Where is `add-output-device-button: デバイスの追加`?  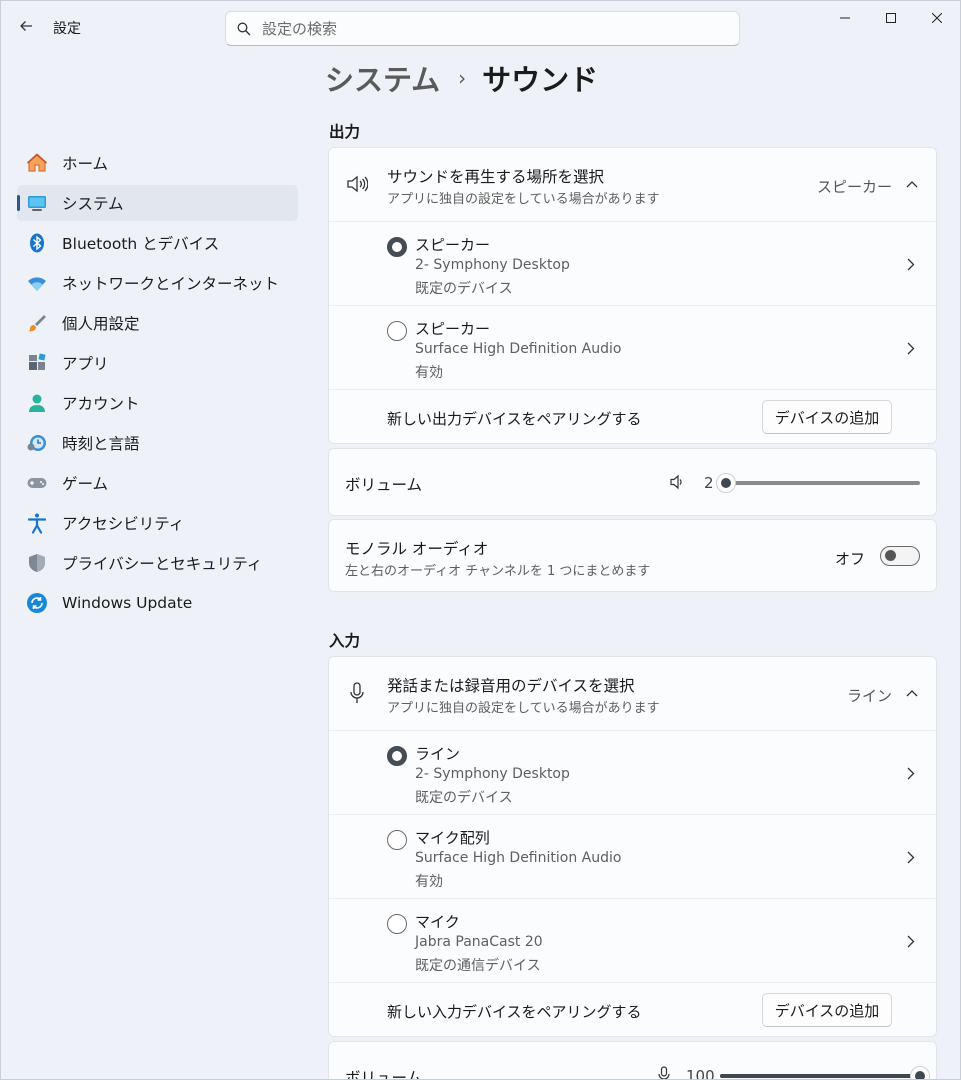 add-output-device-button: デバイスの追加 is located at coordinates (827, 417).